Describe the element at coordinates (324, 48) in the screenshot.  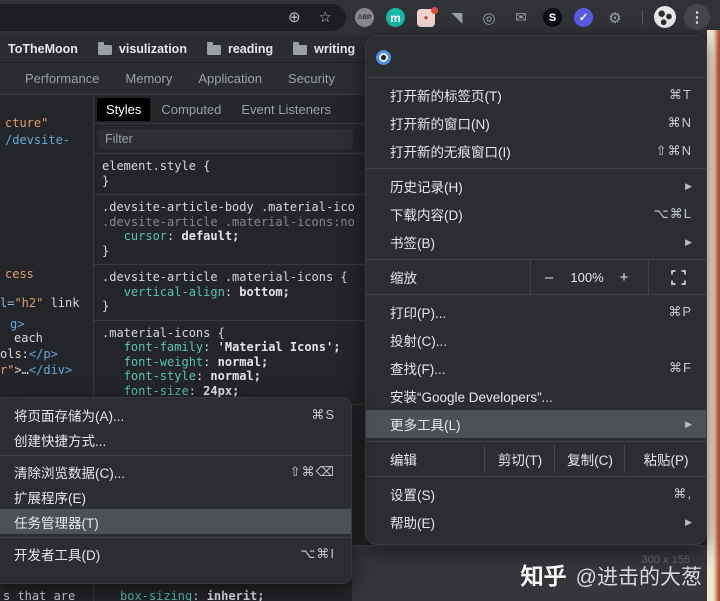
I see `bookmark-writing: writing` at that location.